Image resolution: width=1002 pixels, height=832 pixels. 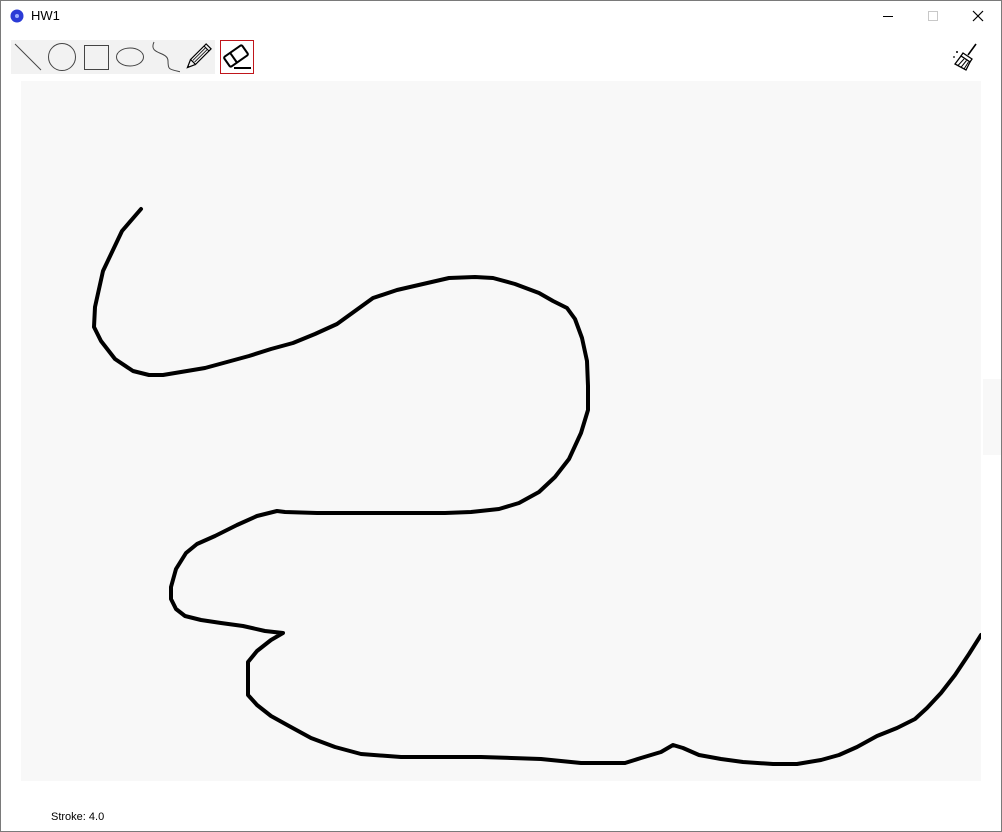 What do you see at coordinates (501, 16) in the screenshot?
I see `title-bar: HW1` at bounding box center [501, 16].